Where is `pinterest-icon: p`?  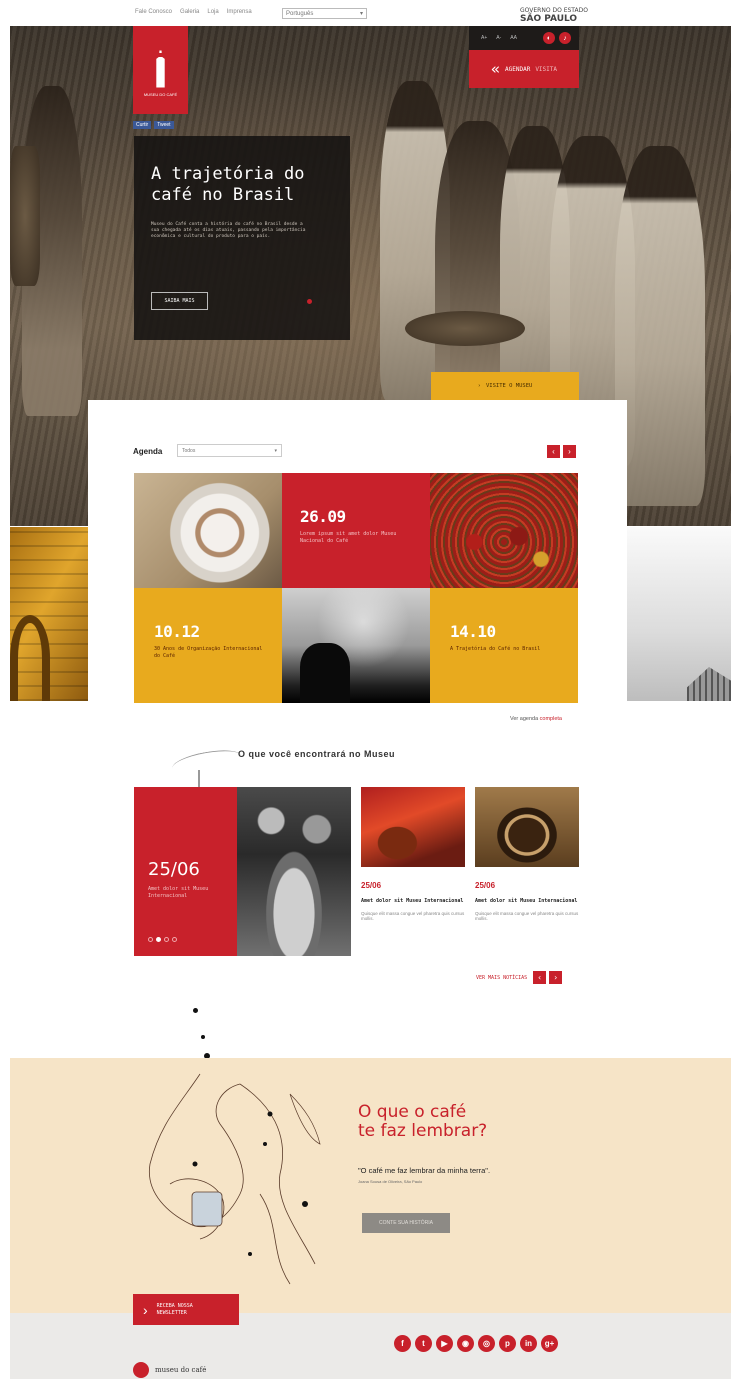 pinterest-icon: p is located at coordinates (507, 1343).